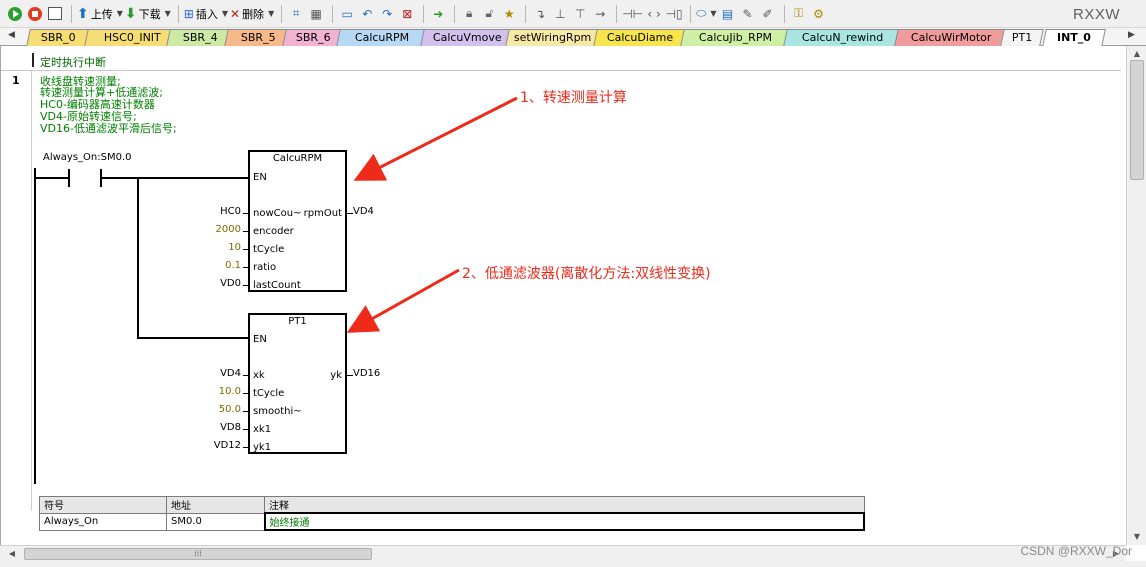 This screenshot has height=567, width=1146. What do you see at coordinates (234, 247) in the screenshot?
I see `input-operand: 10` at bounding box center [234, 247].